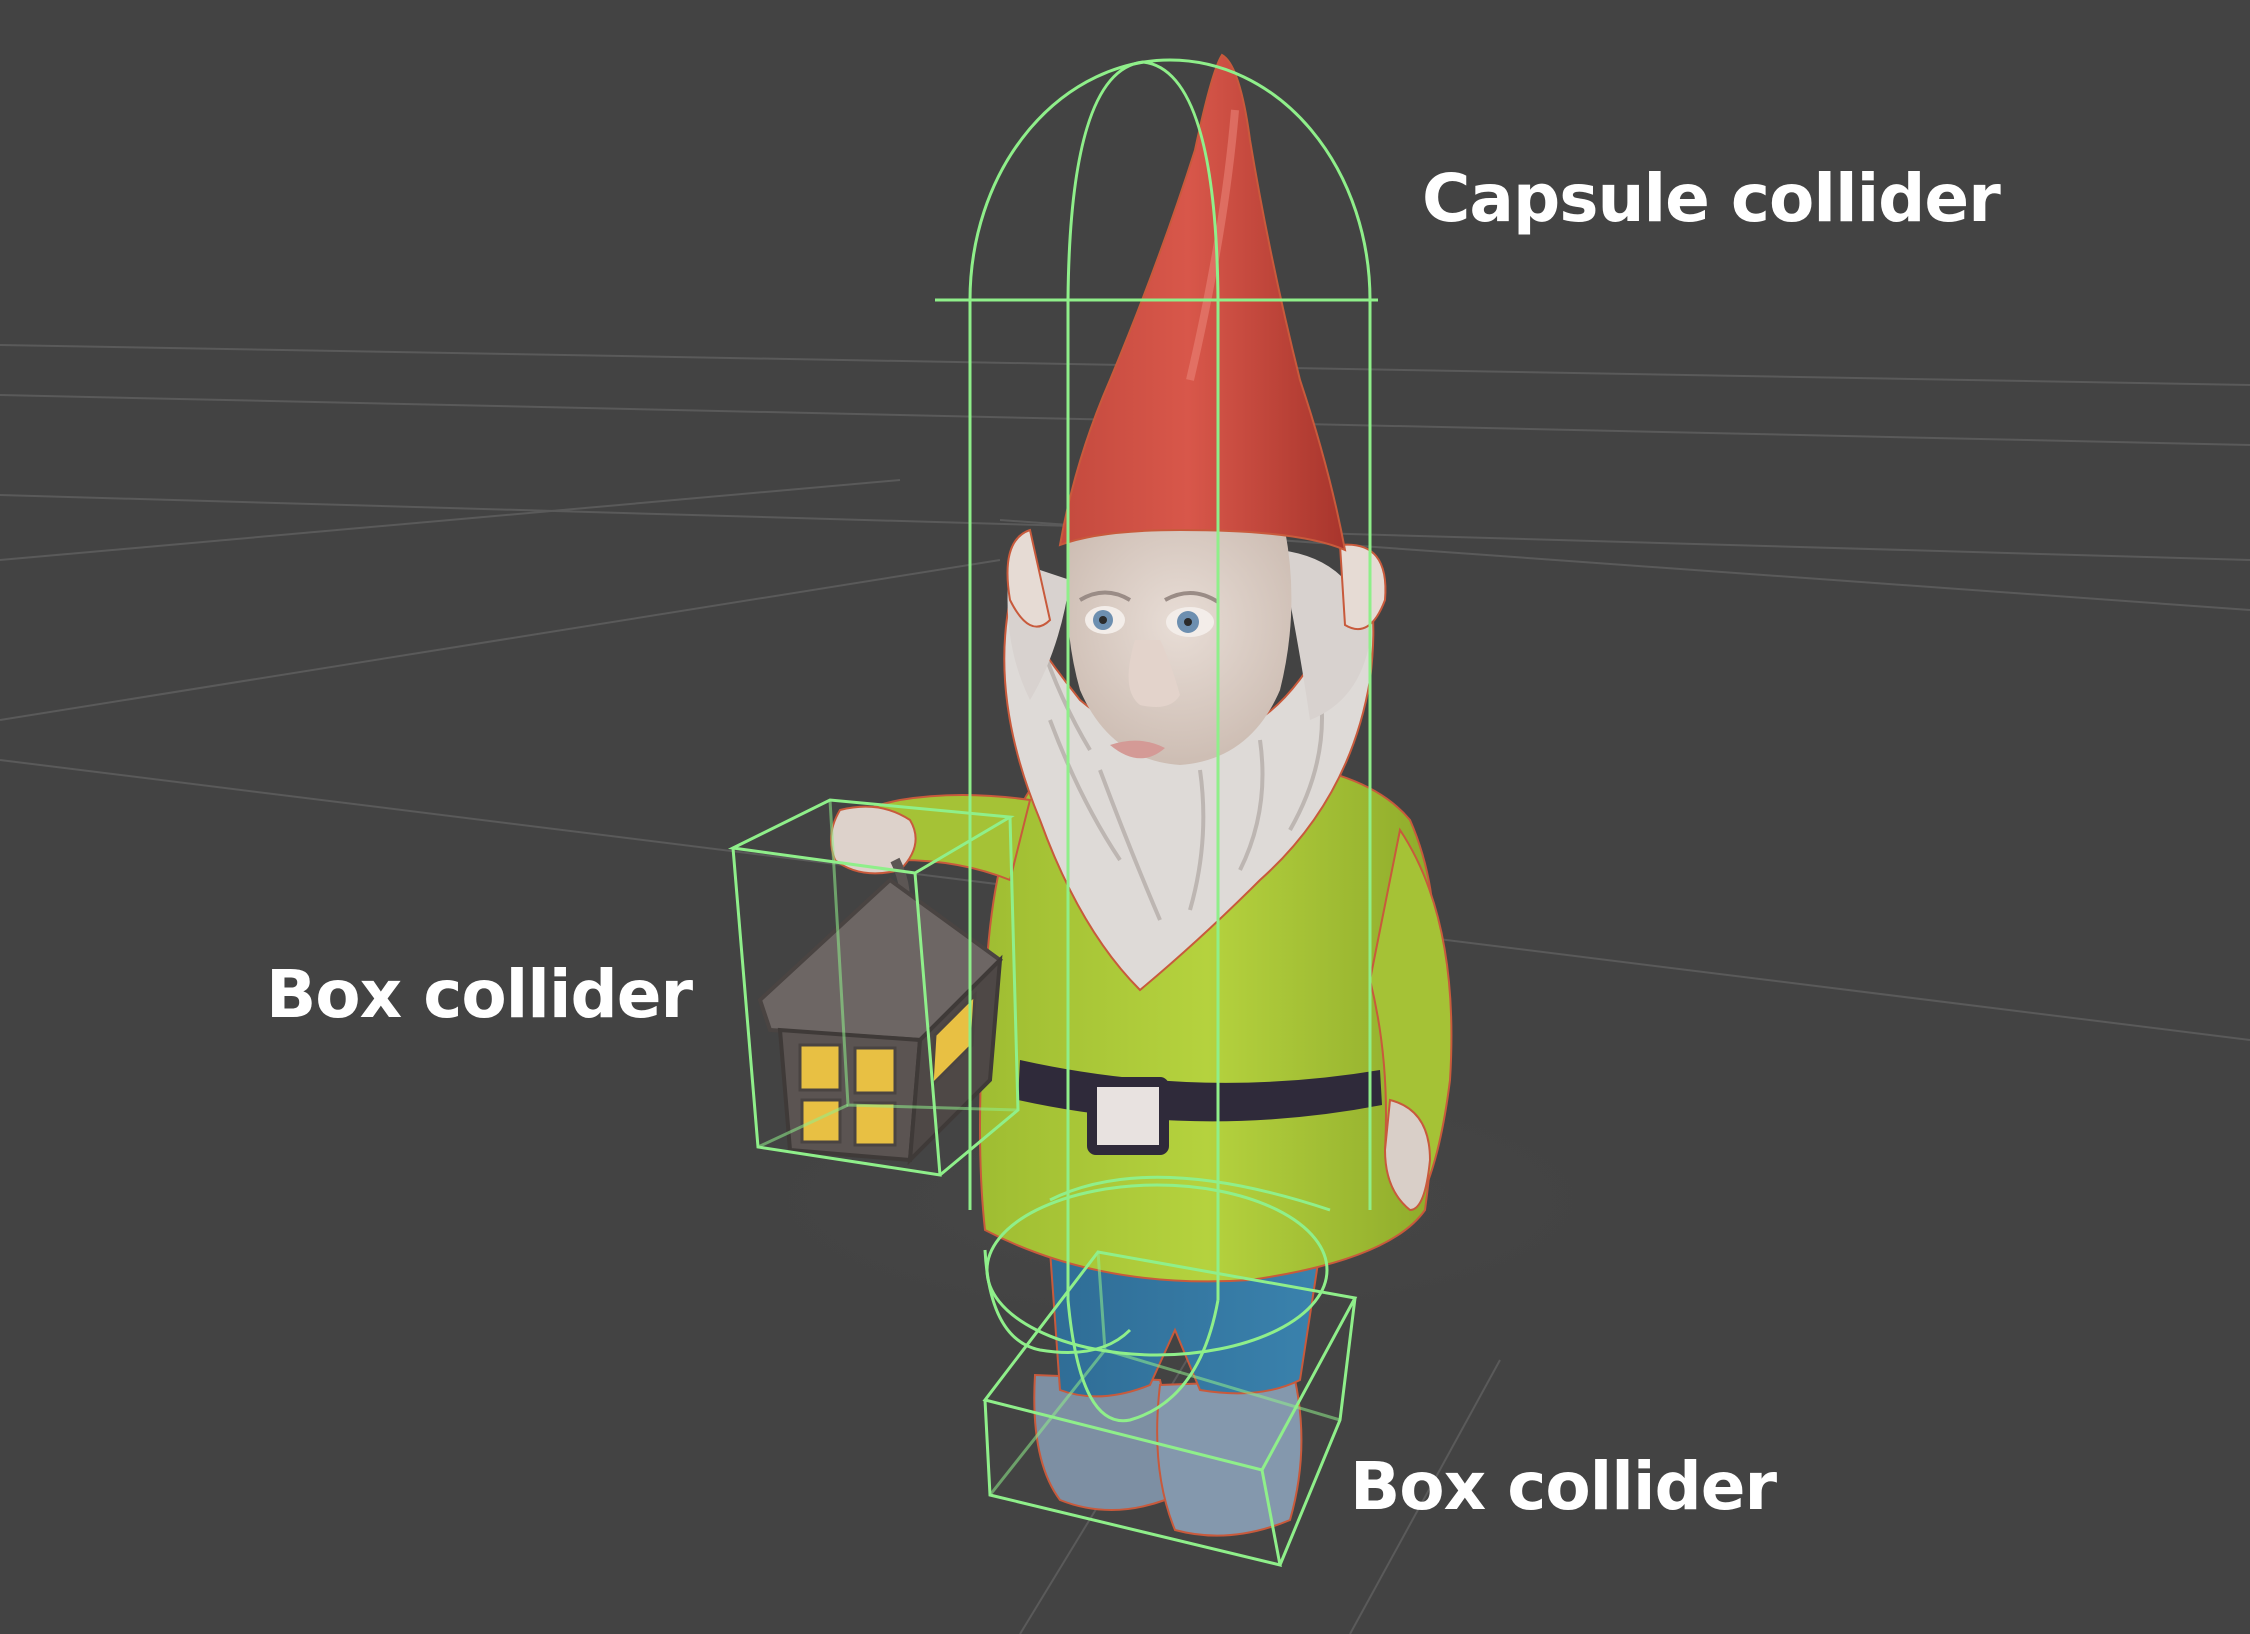 Image resolution: width=2250 pixels, height=1634 pixels. Describe the element at coordinates (1711, 198) in the screenshot. I see `capsule-collider-label: Capsule collider` at that location.